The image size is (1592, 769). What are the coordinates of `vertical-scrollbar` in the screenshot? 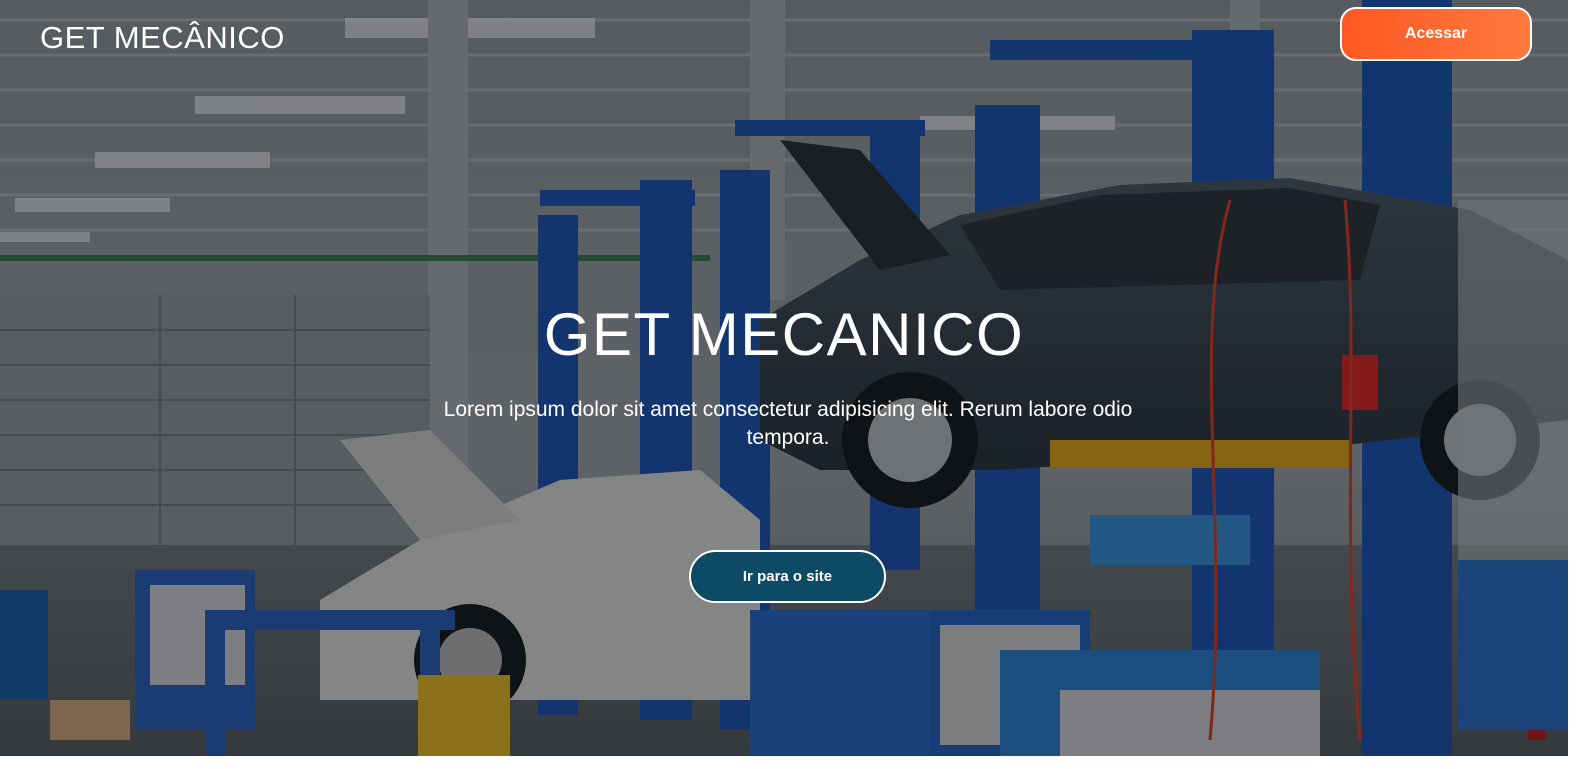 It's located at (1580, 384).